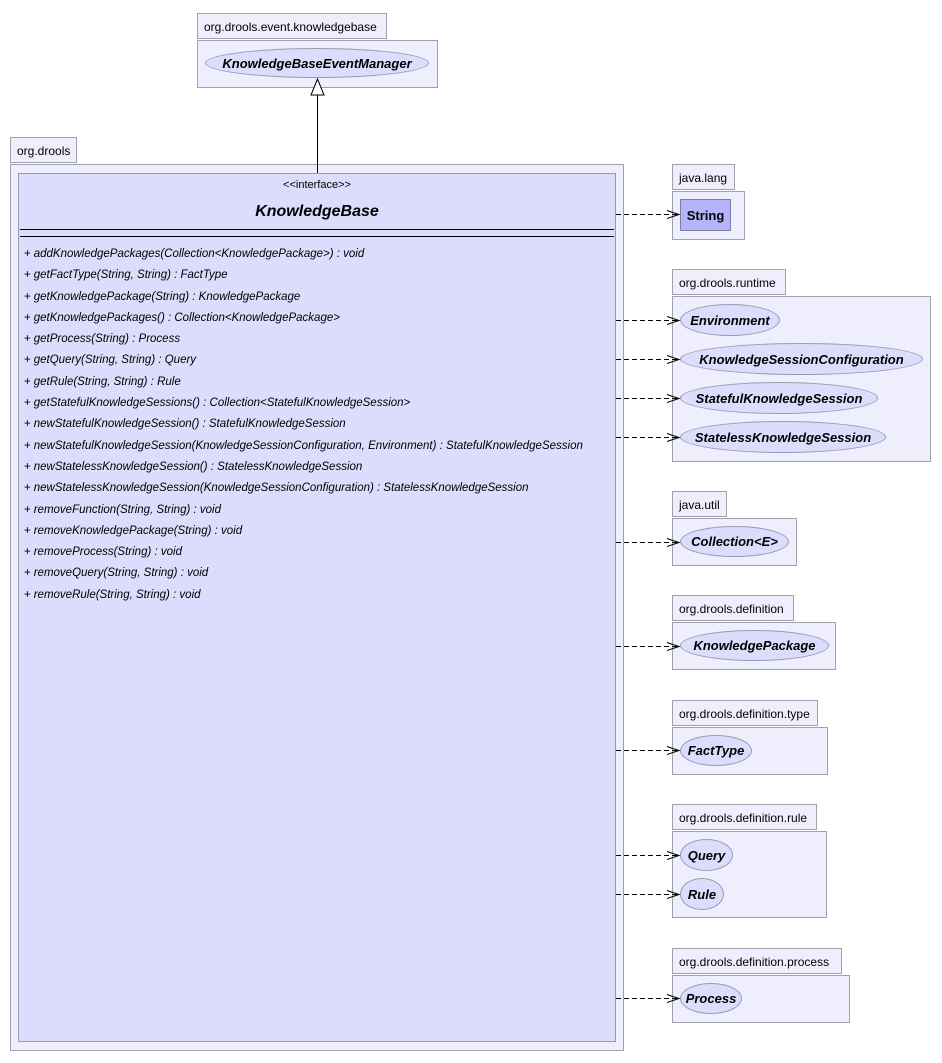 The height and width of the screenshot is (1063, 942). What do you see at coordinates (648, 894) in the screenshot?
I see `dependency-edge-rule` at bounding box center [648, 894].